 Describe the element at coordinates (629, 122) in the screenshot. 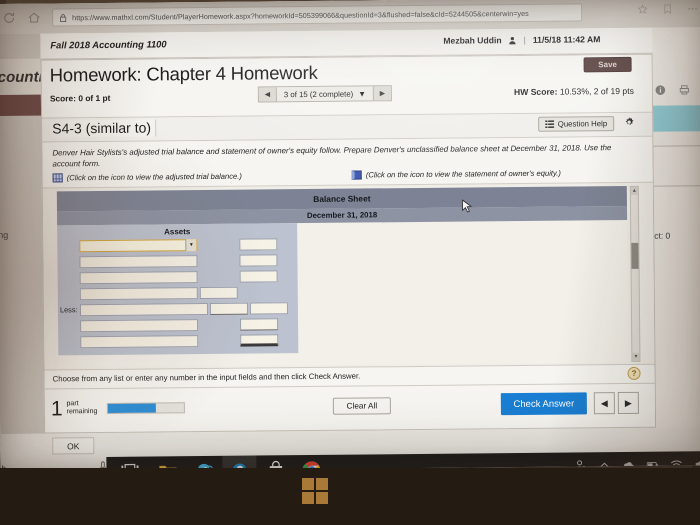

I see `gear-icon` at that location.